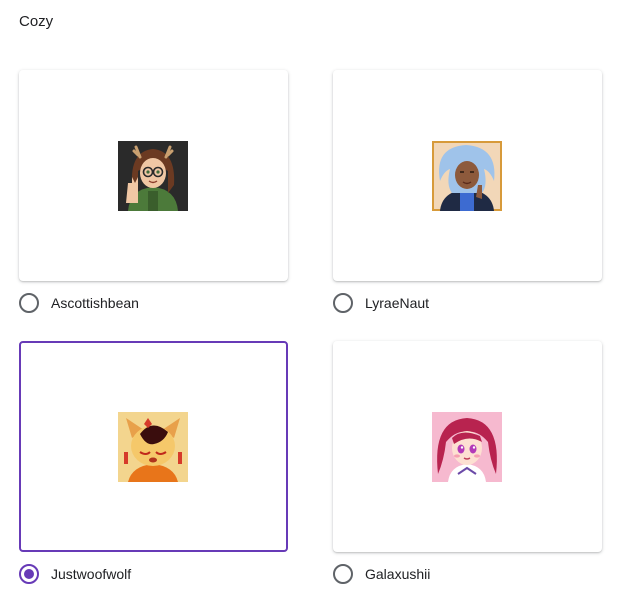  Describe the element at coordinates (91, 574) in the screenshot. I see `radio-label-justwoofwolf: Justwoofwolf` at that location.